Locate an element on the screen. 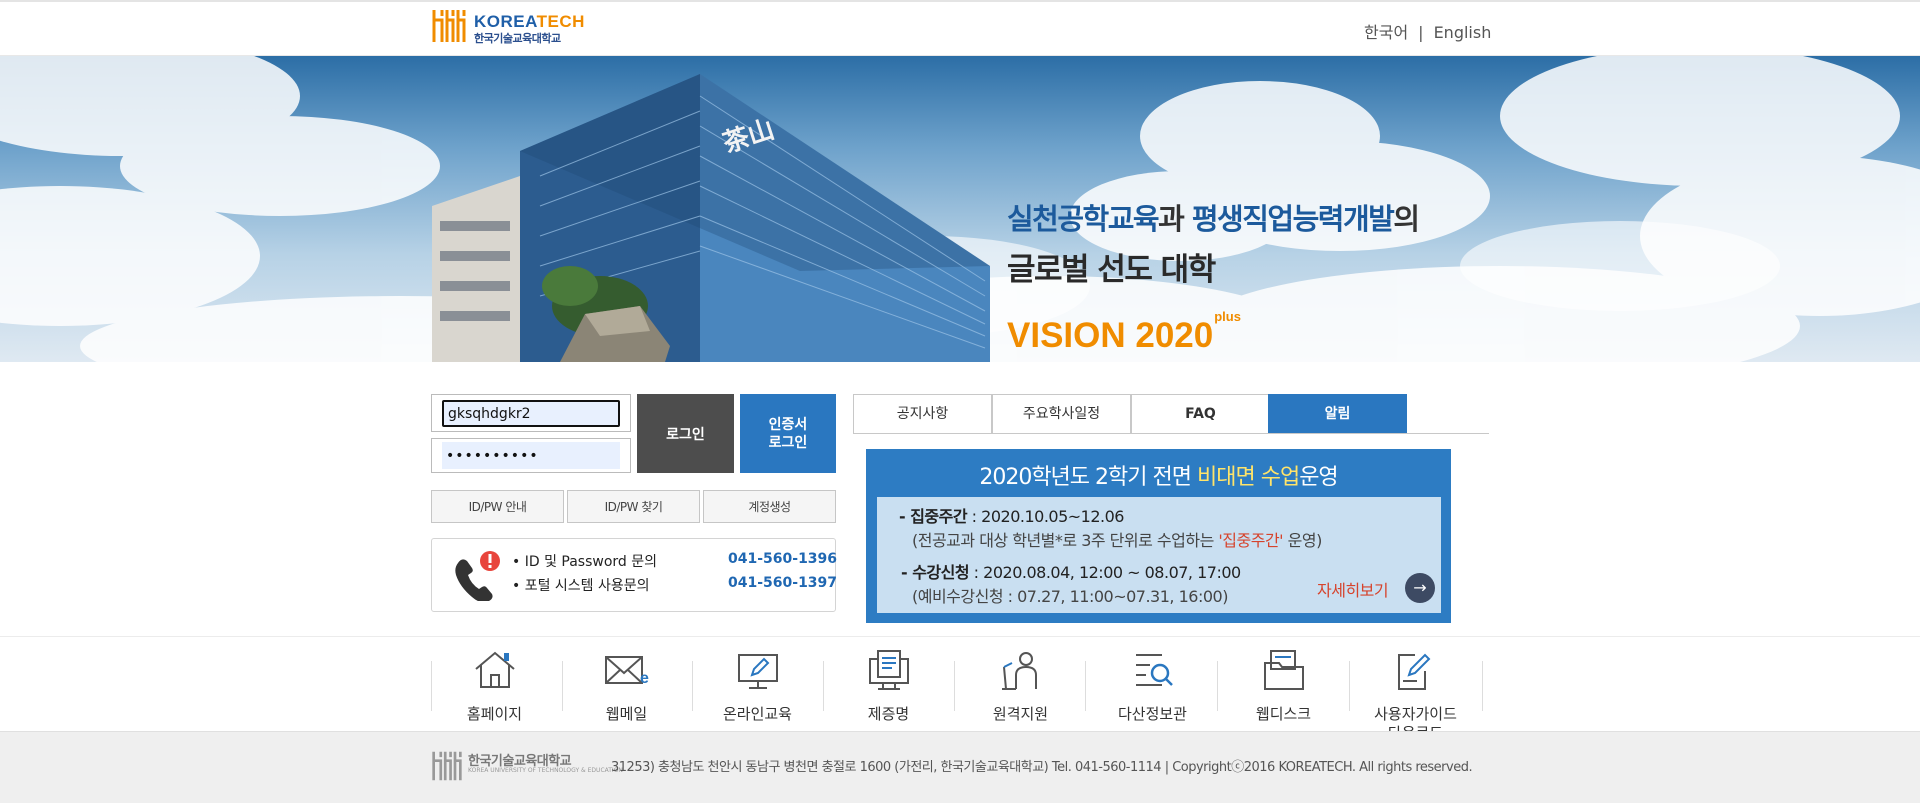 The image size is (1920, 803). lang-korean-link: 한국어 is located at coordinates (1386, 32).